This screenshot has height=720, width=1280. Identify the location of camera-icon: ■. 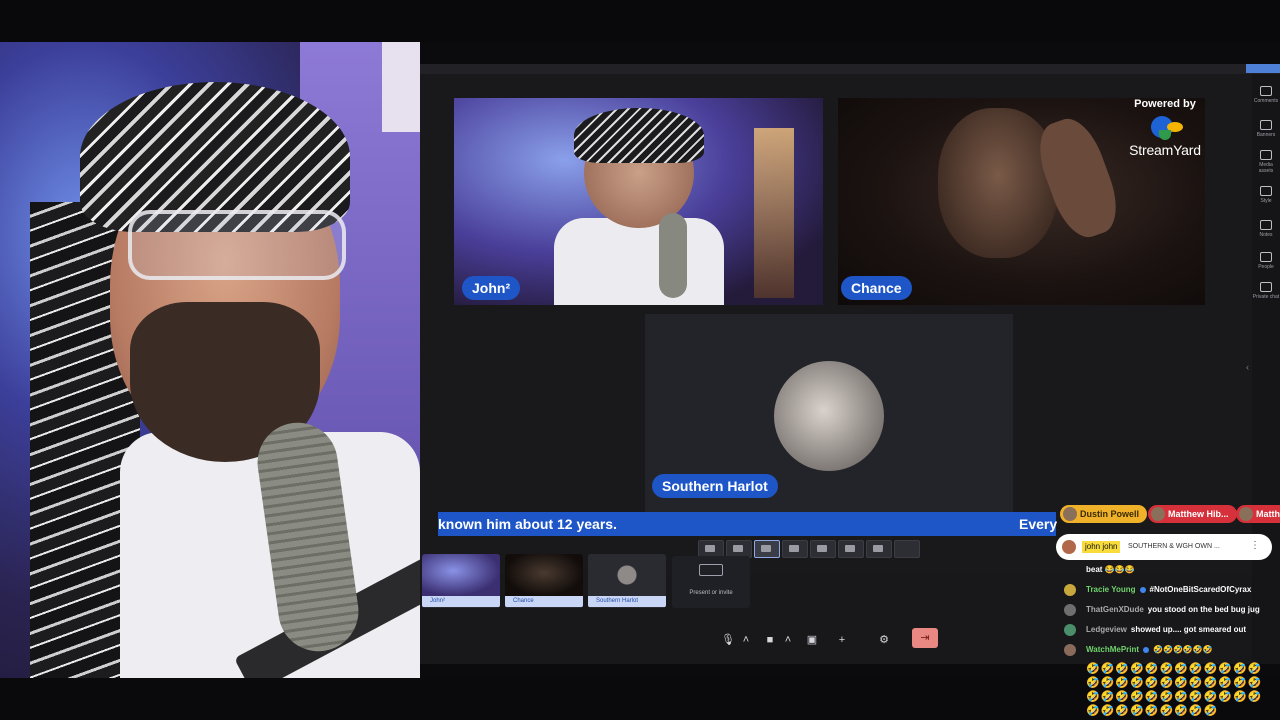
(770, 640).